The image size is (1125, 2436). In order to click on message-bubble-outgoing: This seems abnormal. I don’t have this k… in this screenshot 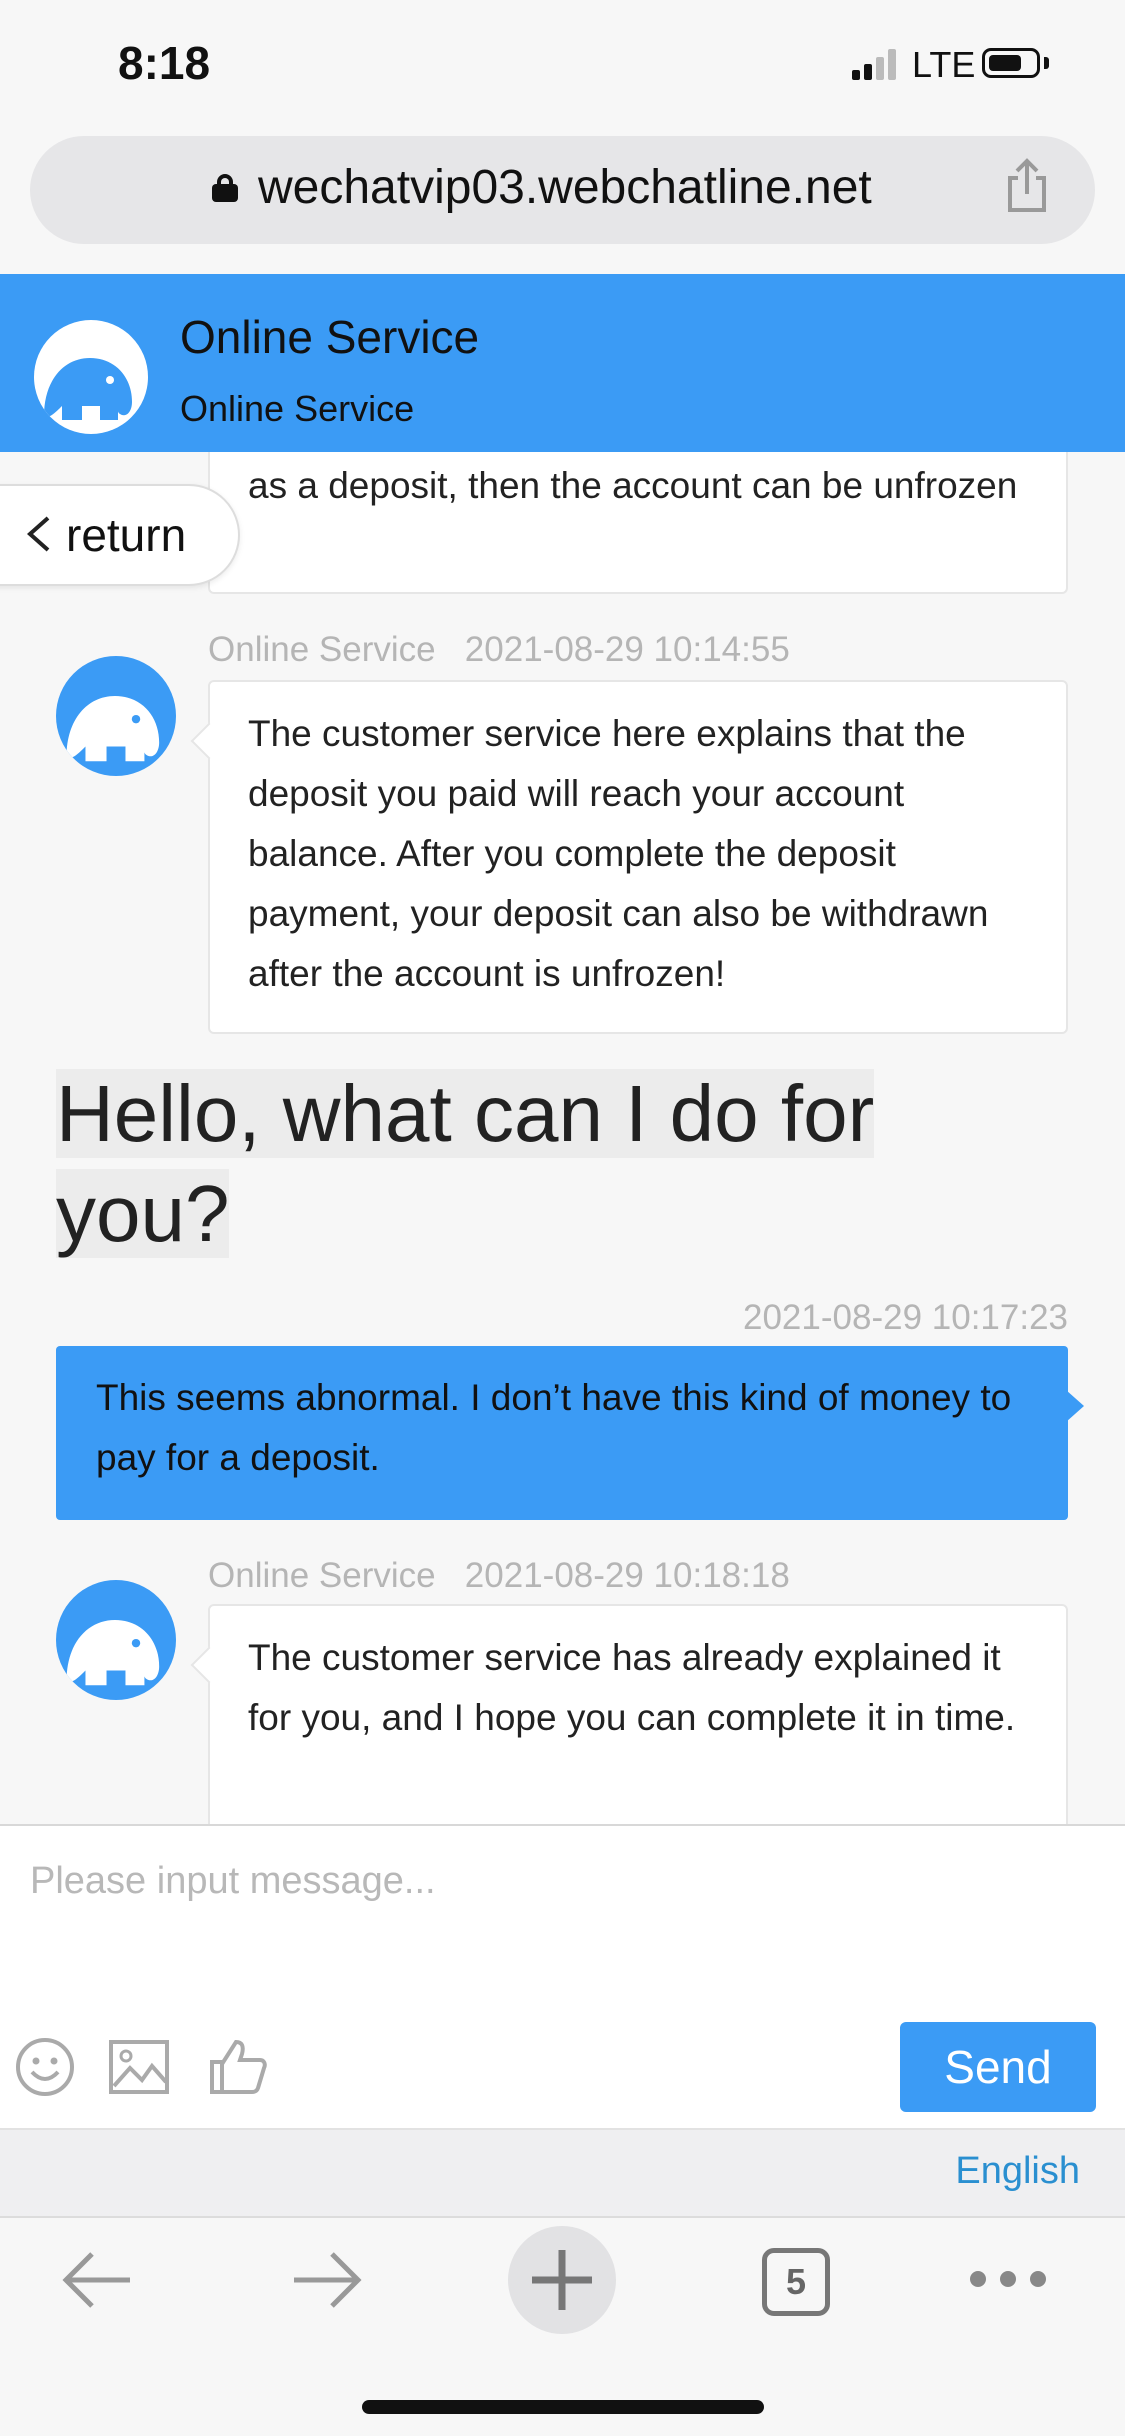, I will do `click(570, 1433)`.